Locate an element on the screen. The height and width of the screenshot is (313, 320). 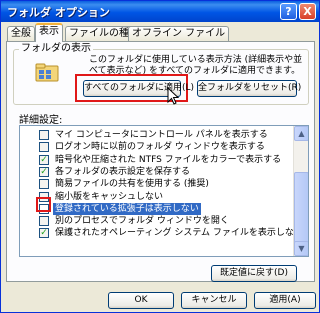
tab-view: 表示 is located at coordinates (49, 32).